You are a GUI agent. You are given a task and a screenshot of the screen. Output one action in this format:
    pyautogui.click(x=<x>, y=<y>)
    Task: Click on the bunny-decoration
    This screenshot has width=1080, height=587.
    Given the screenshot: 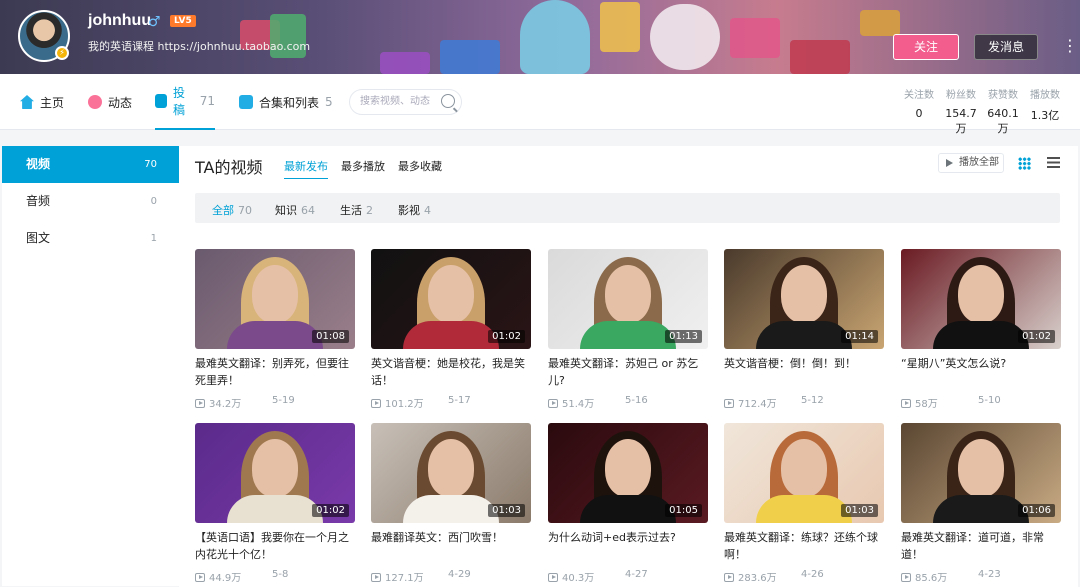 What is the action you would take?
    pyautogui.click(x=685, y=37)
    